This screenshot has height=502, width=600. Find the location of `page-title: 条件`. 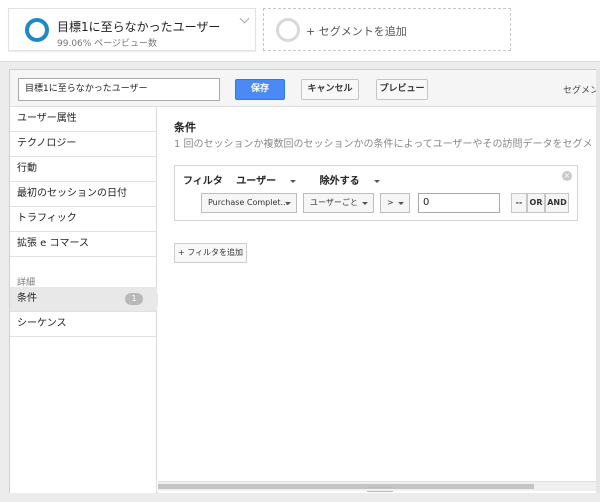

page-title: 条件 is located at coordinates (185, 127).